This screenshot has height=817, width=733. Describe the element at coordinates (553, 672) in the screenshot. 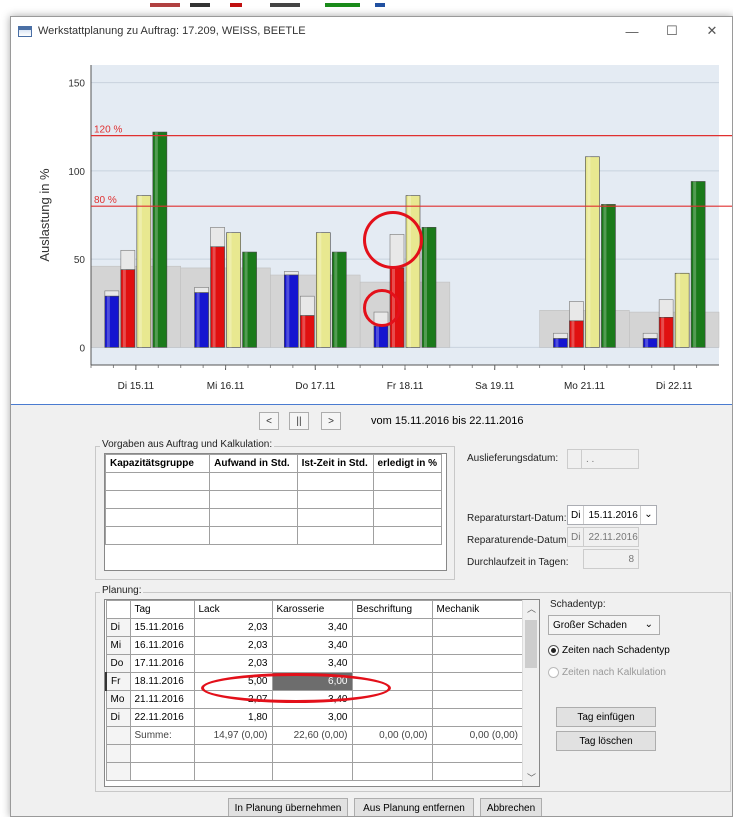

I see `radio-unchecked-icon` at that location.